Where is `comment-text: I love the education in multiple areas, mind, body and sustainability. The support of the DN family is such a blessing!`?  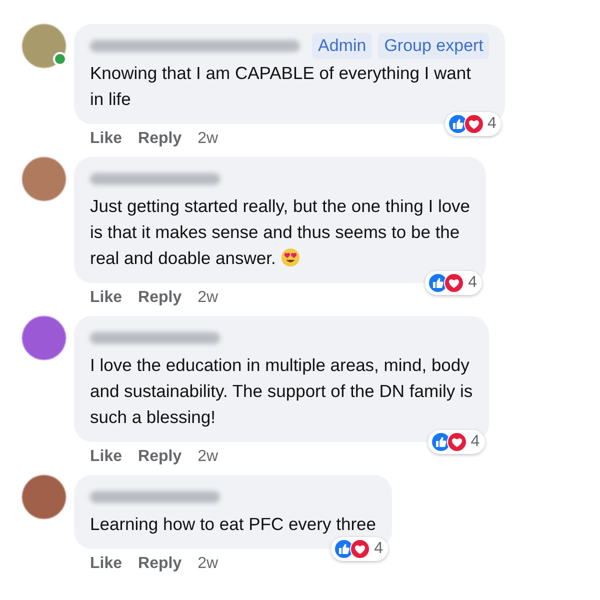 comment-text: I love the education in multiple areas, mind, body and sustainability. The support of the DN family is such a blessing! is located at coordinates (281, 391).